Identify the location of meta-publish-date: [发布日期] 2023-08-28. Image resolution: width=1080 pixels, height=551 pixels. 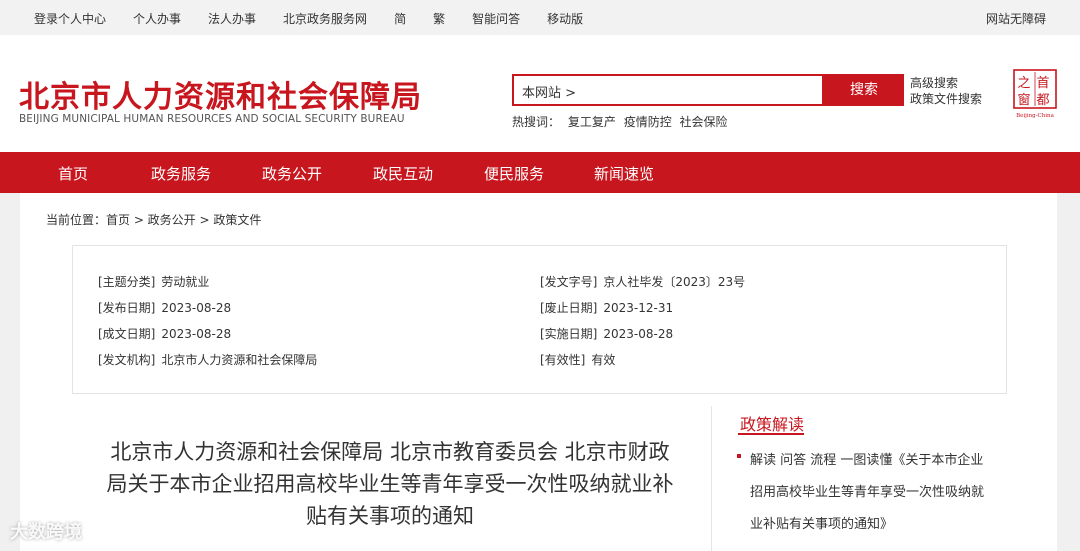
(164, 307).